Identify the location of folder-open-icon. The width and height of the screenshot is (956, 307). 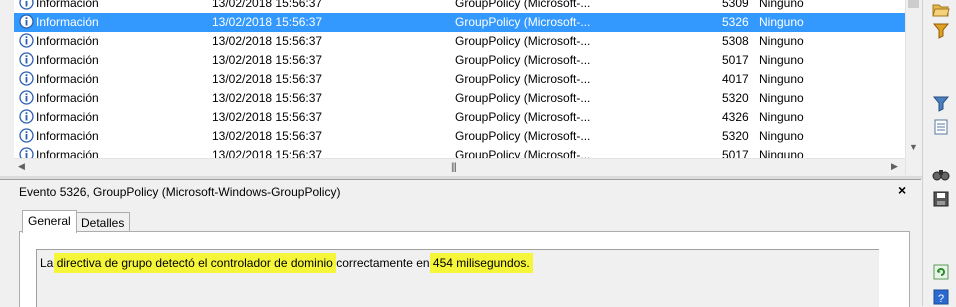
(941, 9).